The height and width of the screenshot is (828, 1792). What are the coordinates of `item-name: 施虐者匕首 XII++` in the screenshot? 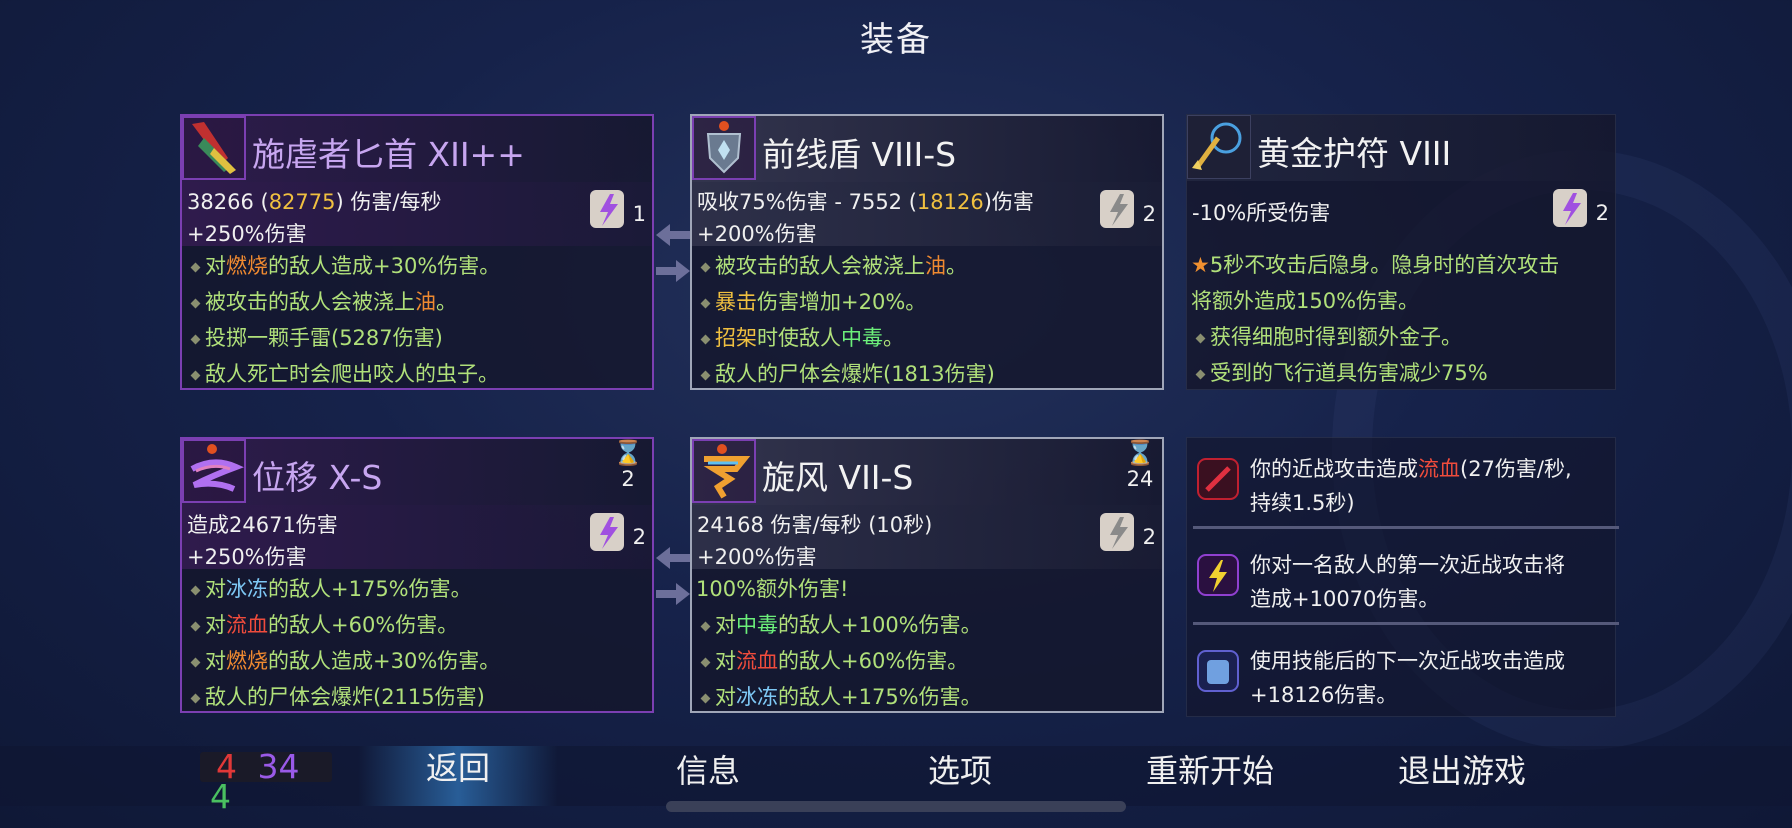 It's located at (388, 154).